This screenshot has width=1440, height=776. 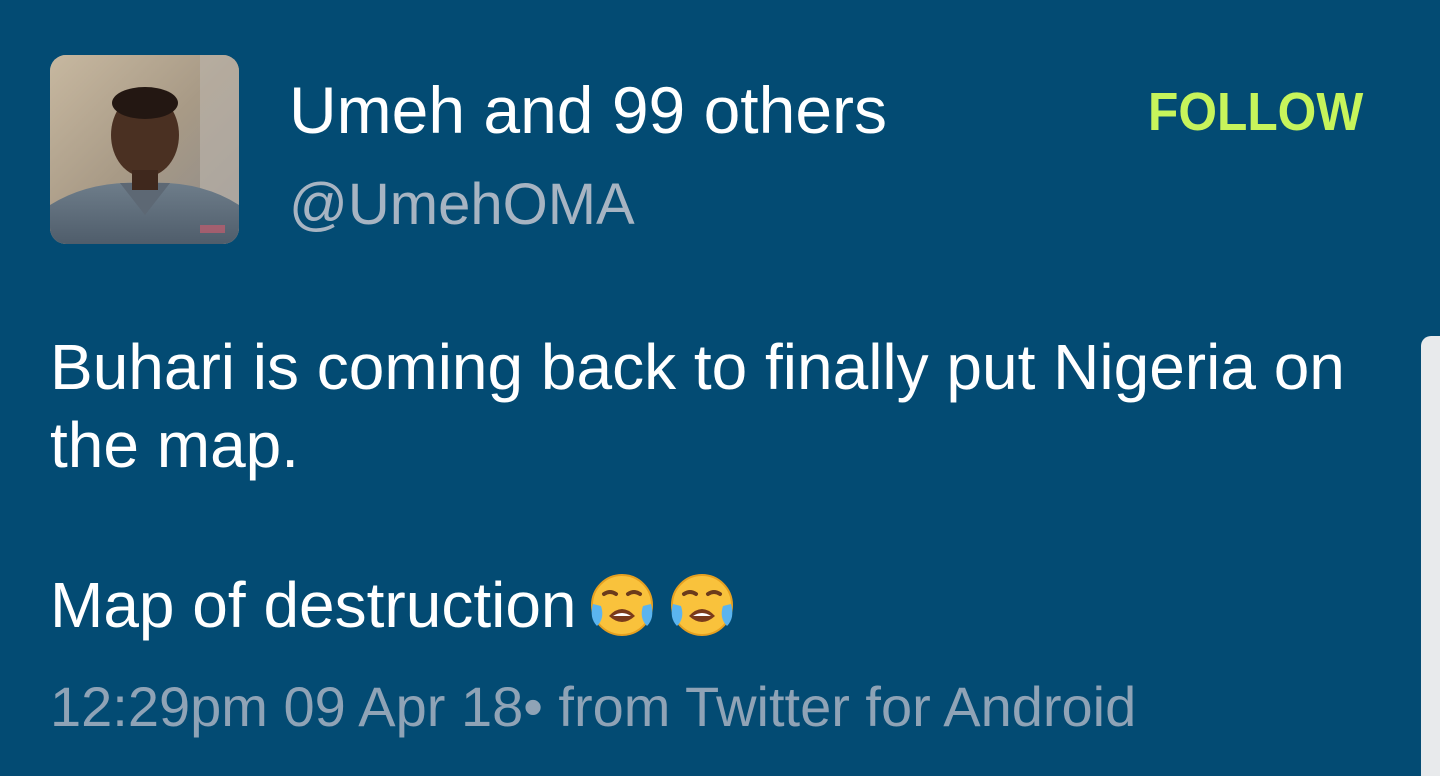 I want to click on tweet-text-line2: Map of destruction, so click(x=393, y=605).